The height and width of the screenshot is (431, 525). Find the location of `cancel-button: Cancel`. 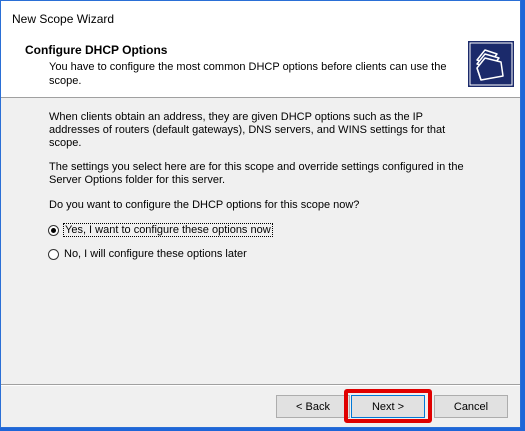

cancel-button: Cancel is located at coordinates (471, 406).